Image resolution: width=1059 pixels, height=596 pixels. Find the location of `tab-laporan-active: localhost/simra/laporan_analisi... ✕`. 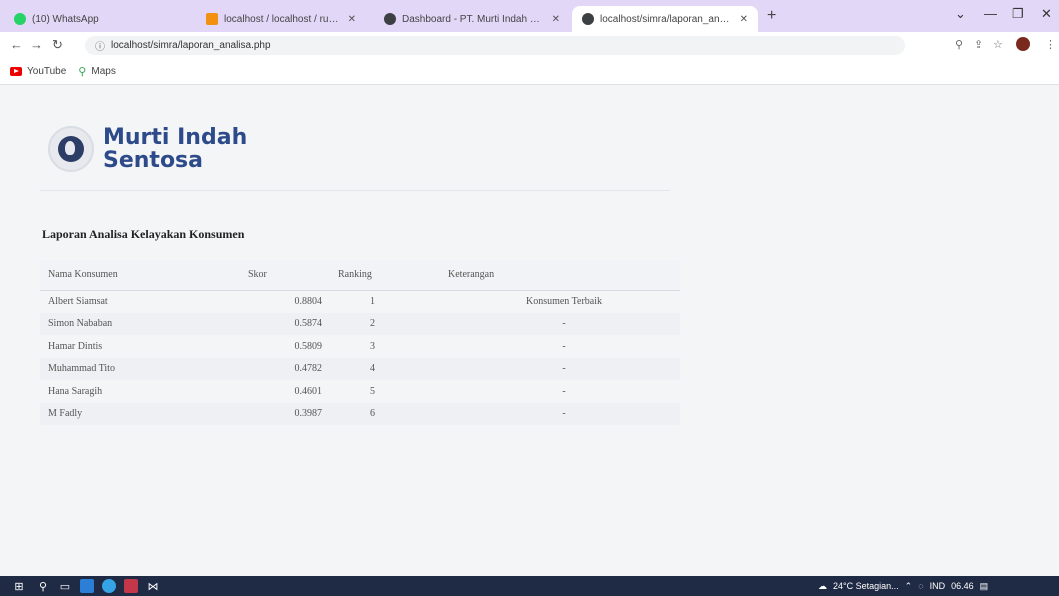

tab-laporan-active: localhost/simra/laporan_analisi... ✕ is located at coordinates (665, 19).